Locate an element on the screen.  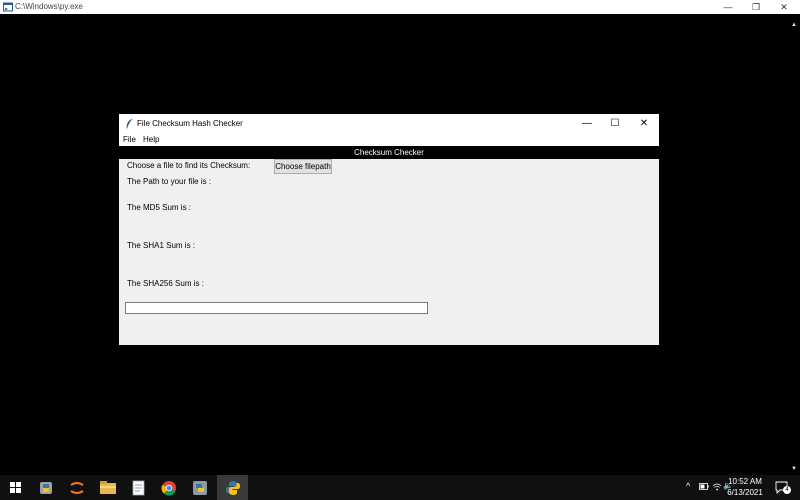
scroll-down-icon: ▼ is located at coordinates (794, 469).